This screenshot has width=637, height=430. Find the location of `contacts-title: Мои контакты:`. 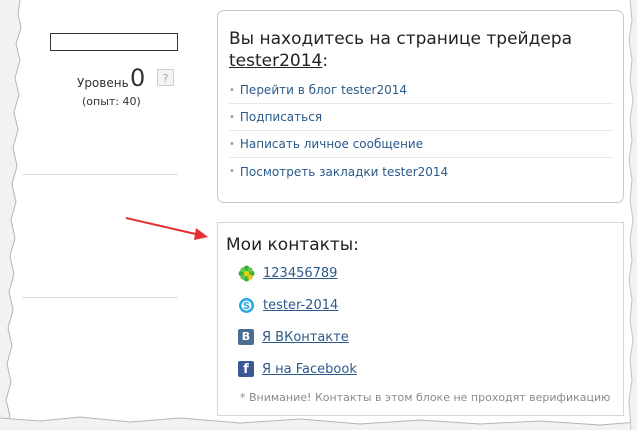

contacts-title: Мои контакты: is located at coordinates (292, 245).